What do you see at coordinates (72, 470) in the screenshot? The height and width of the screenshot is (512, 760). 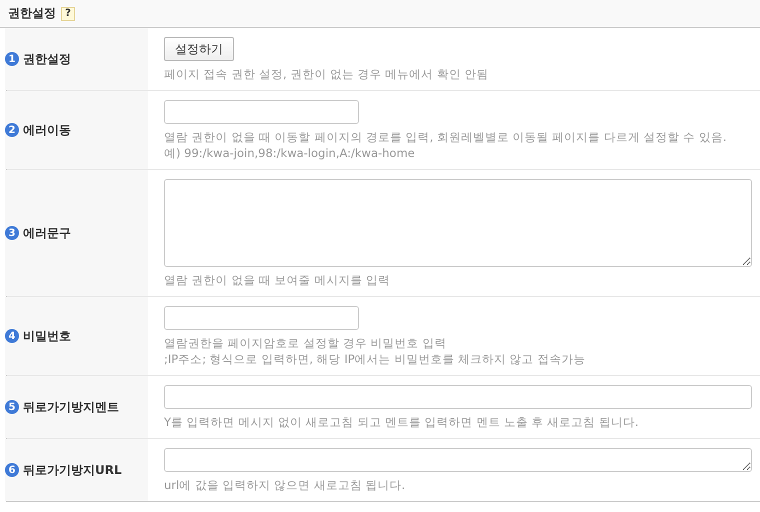 I see `field-label: 뒤로가기방지URL` at bounding box center [72, 470].